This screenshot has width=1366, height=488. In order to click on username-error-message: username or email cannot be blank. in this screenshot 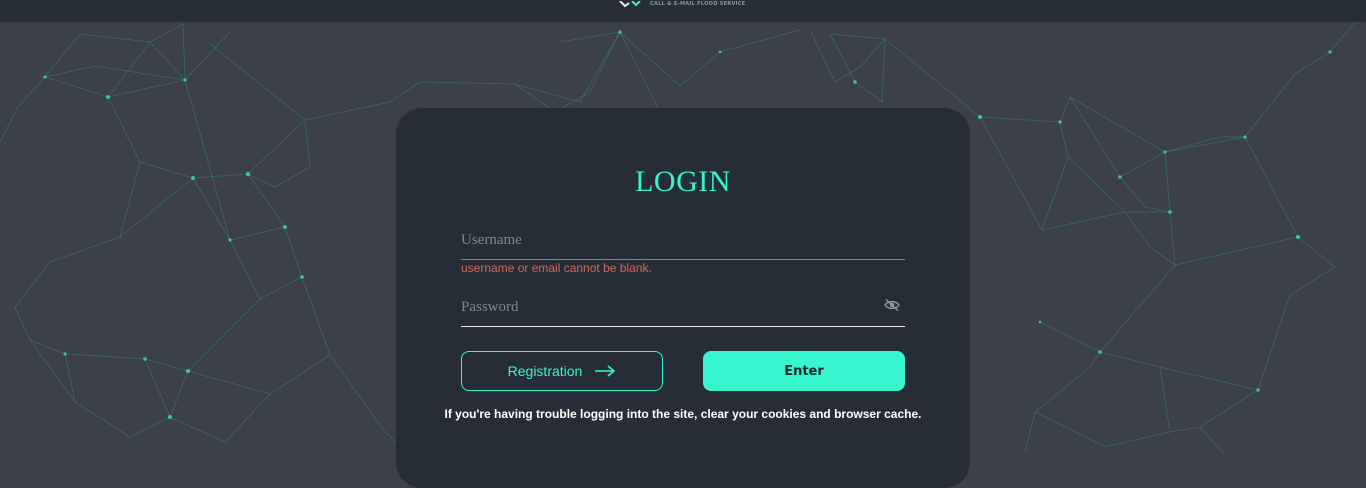, I will do `click(556, 268)`.